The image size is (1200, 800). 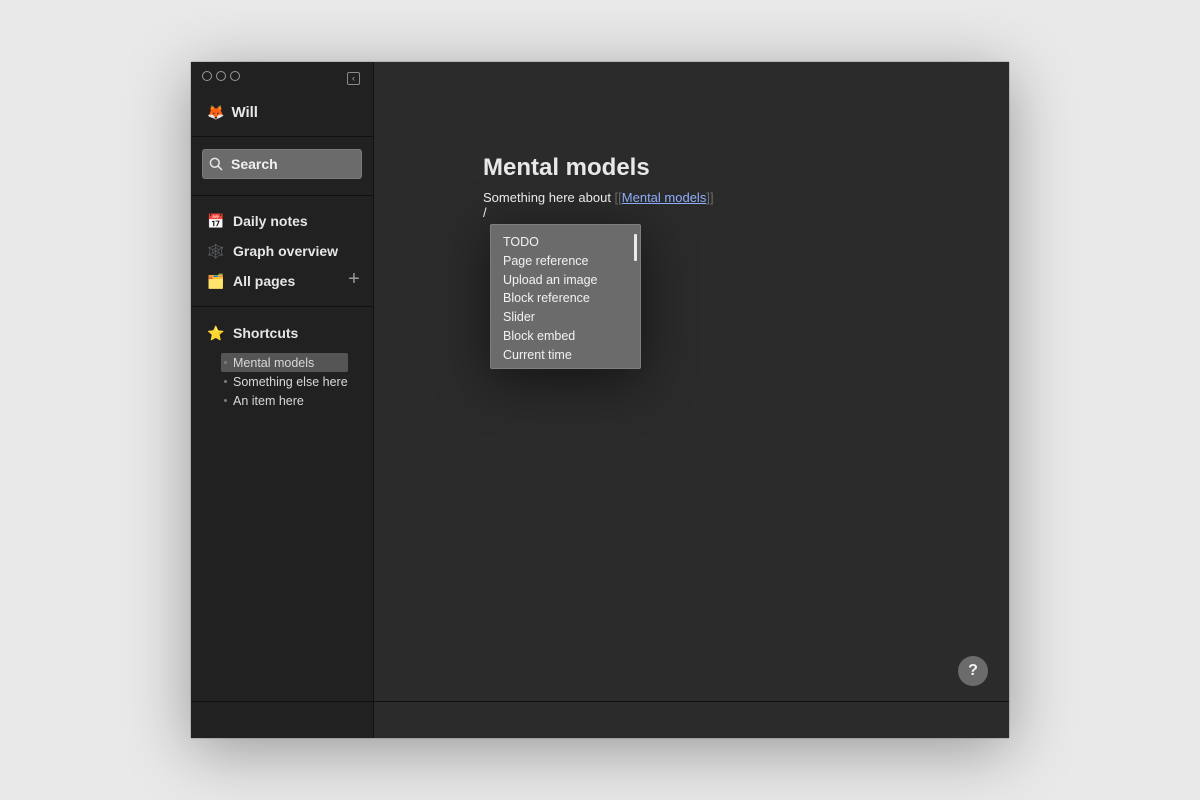 I want to click on shortcut-label: An item here, so click(x=268, y=400).